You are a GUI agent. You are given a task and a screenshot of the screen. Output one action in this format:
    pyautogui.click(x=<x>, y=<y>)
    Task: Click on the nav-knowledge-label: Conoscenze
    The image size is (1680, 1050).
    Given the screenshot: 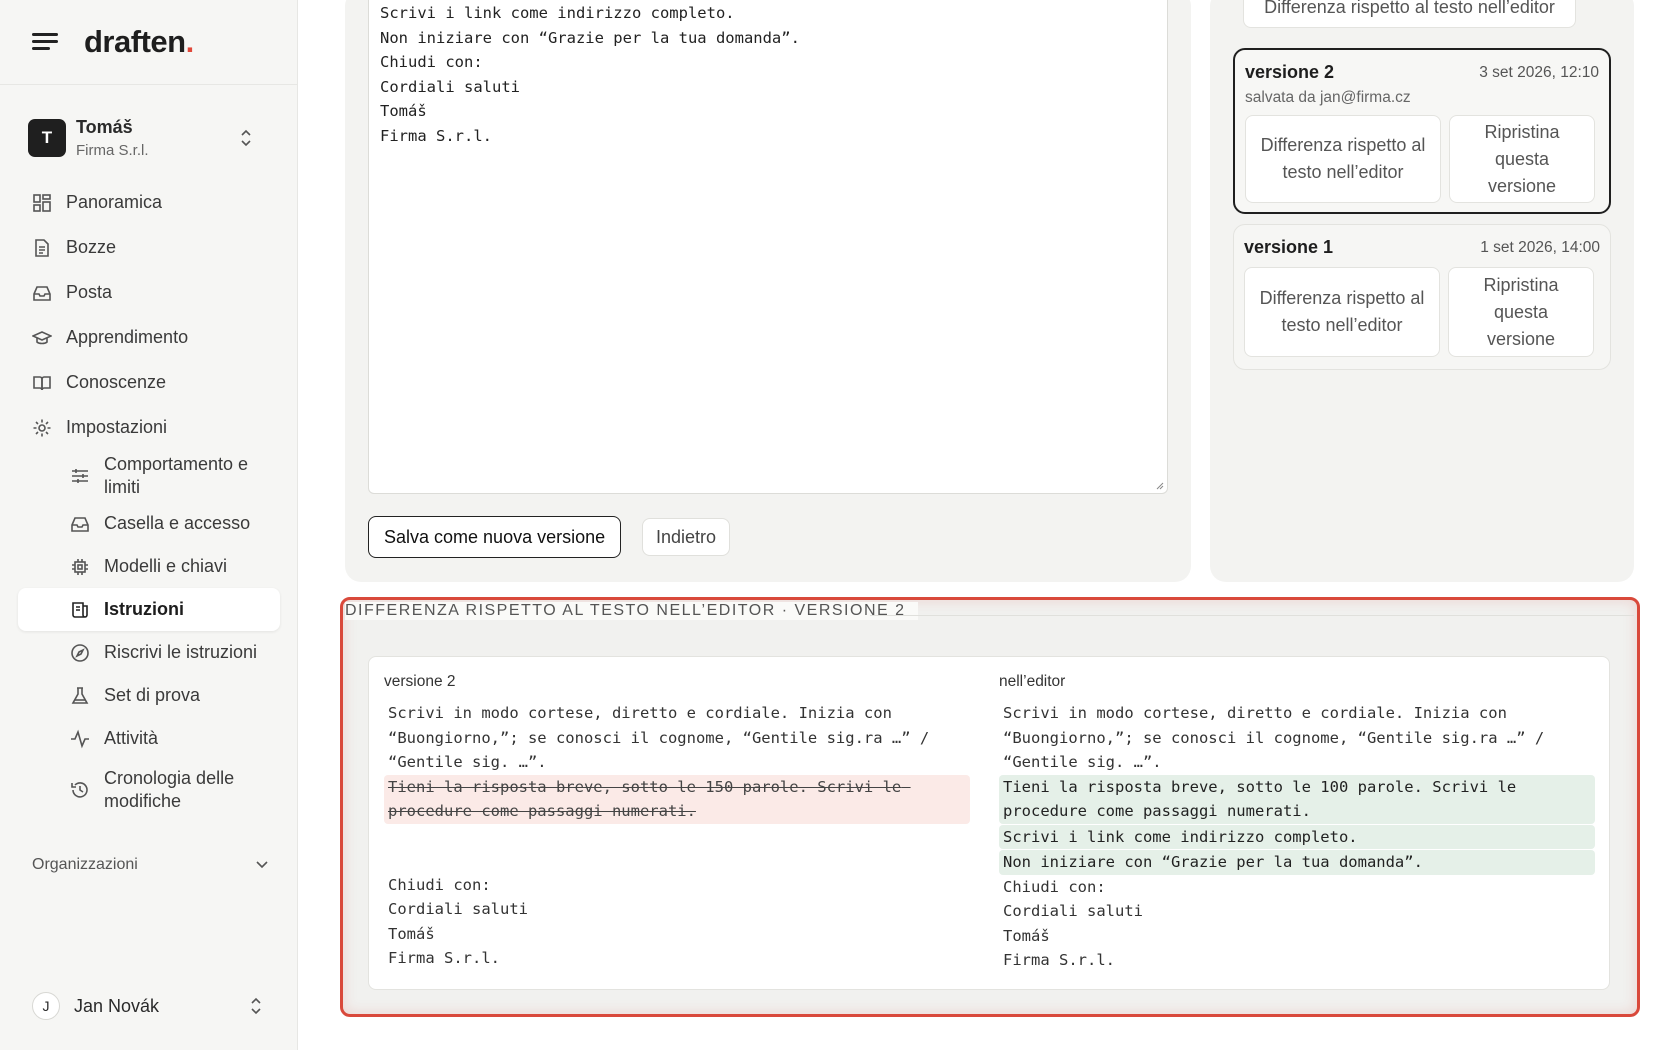 What is the action you would take?
    pyautogui.click(x=116, y=382)
    